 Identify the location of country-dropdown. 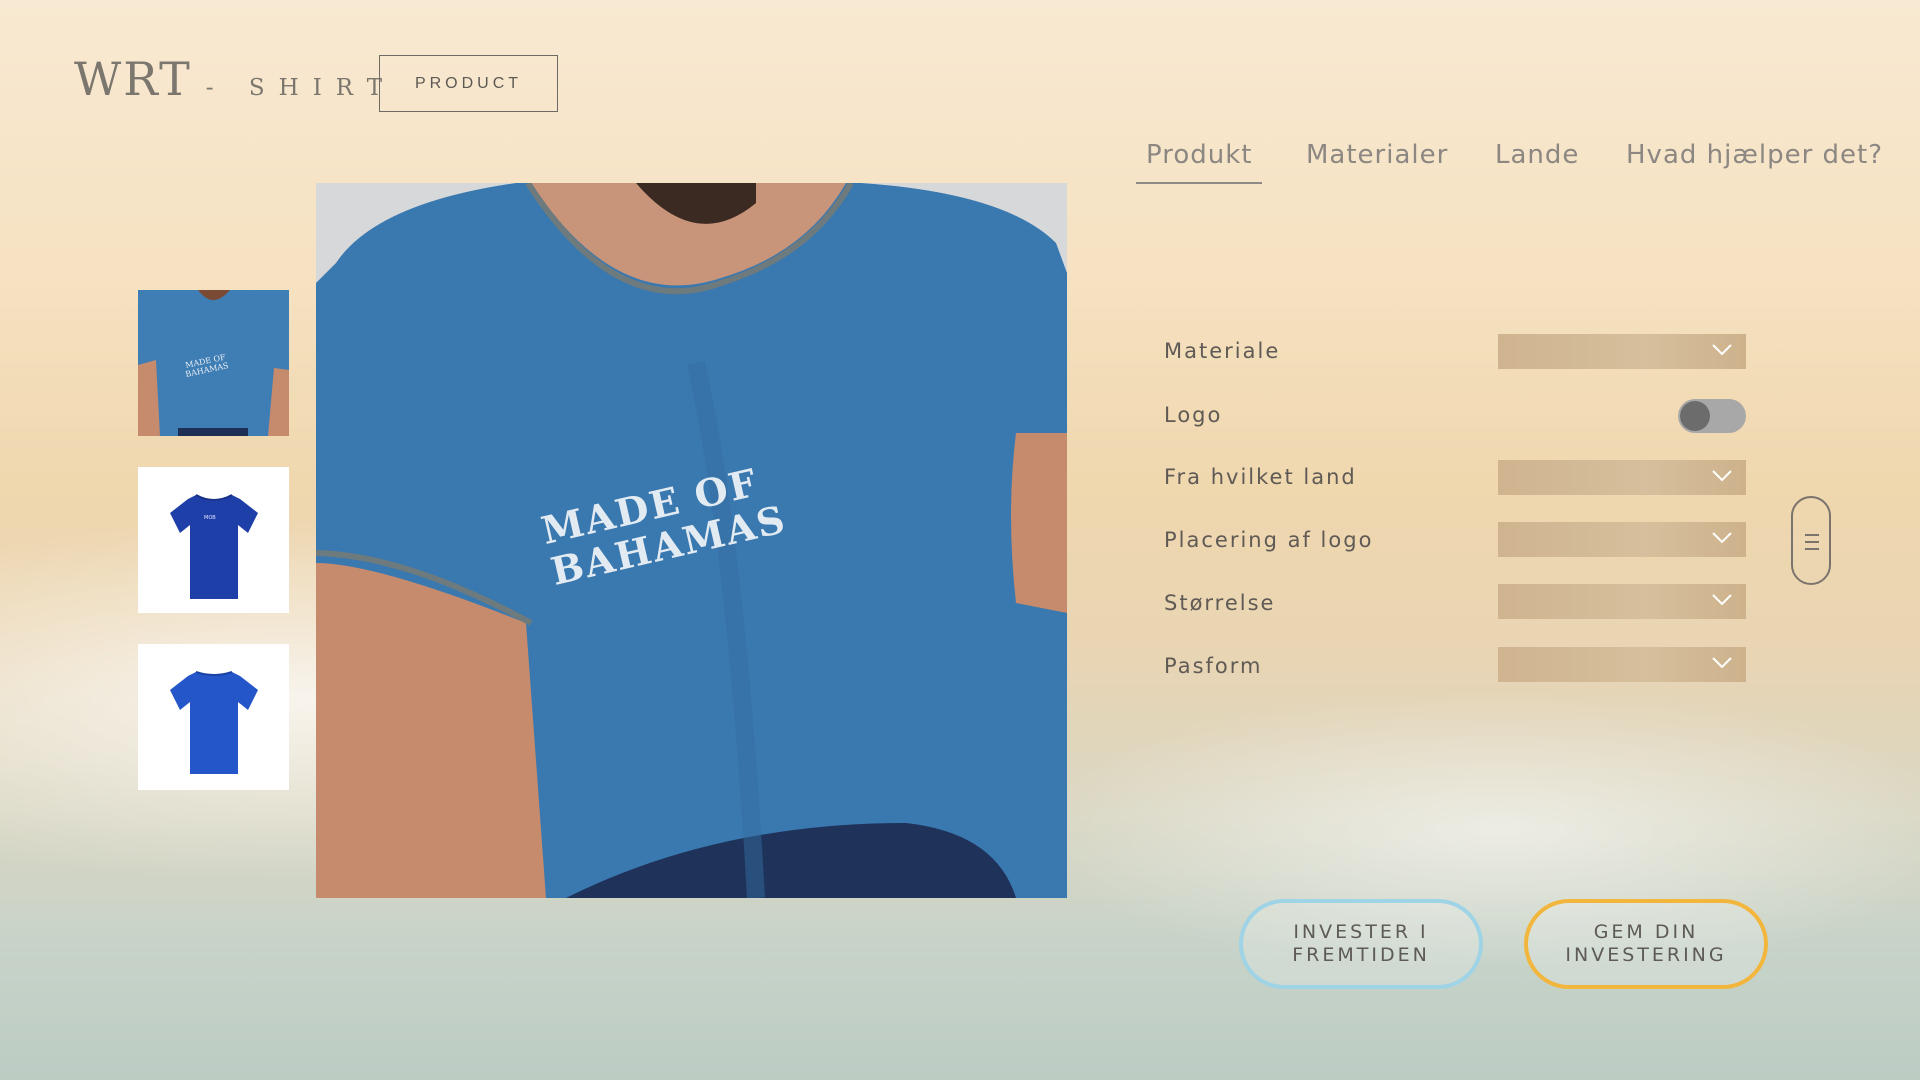
(1622, 477).